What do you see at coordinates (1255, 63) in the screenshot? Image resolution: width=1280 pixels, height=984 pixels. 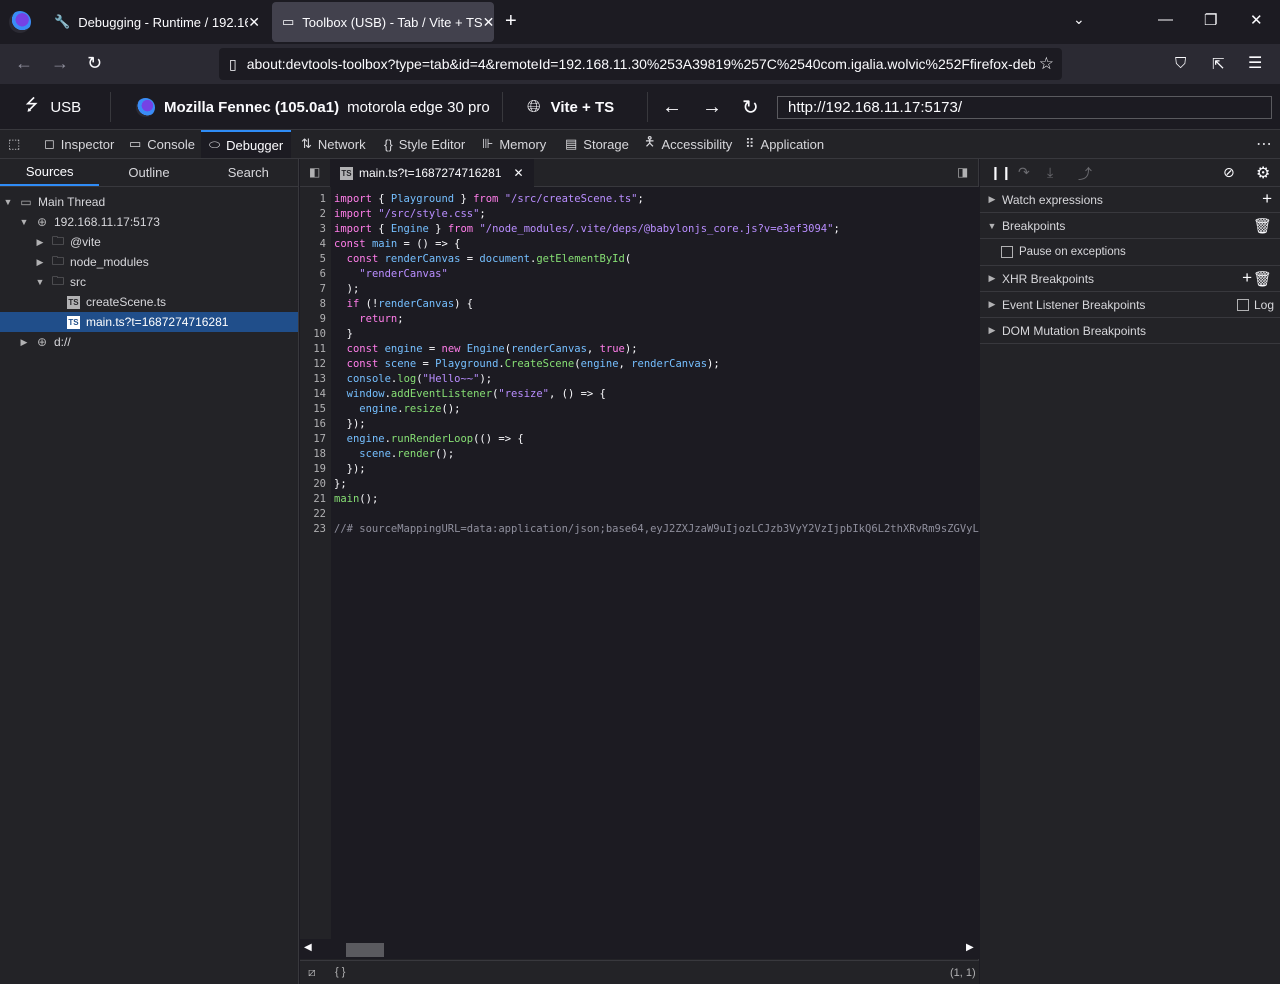 I see `hamburger-menu-icon: ☰` at bounding box center [1255, 63].